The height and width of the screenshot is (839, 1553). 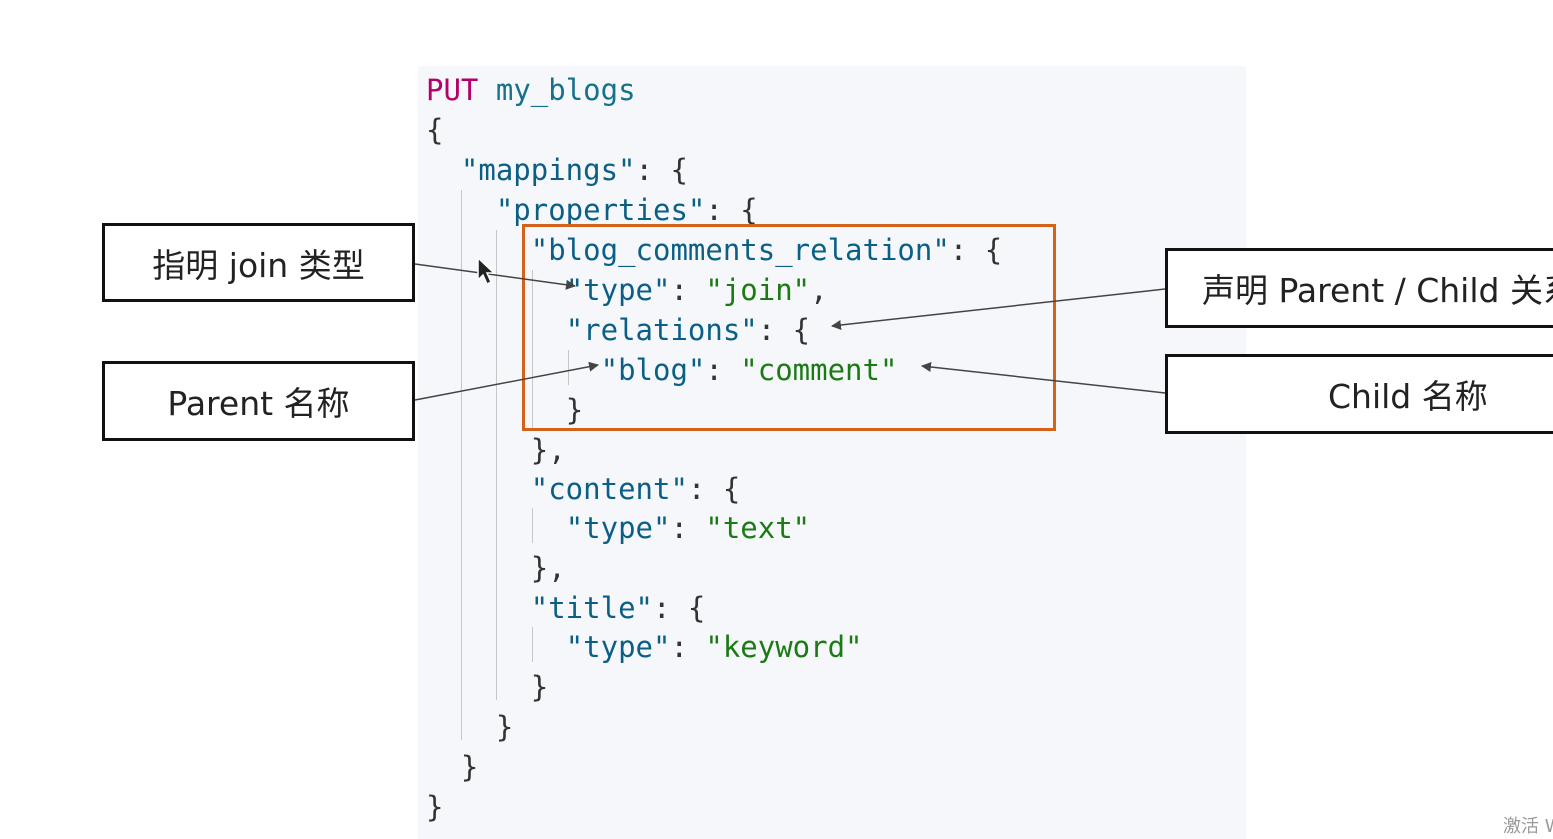 What do you see at coordinates (506, 381) in the screenshot?
I see `arrow-parent-name` at bounding box center [506, 381].